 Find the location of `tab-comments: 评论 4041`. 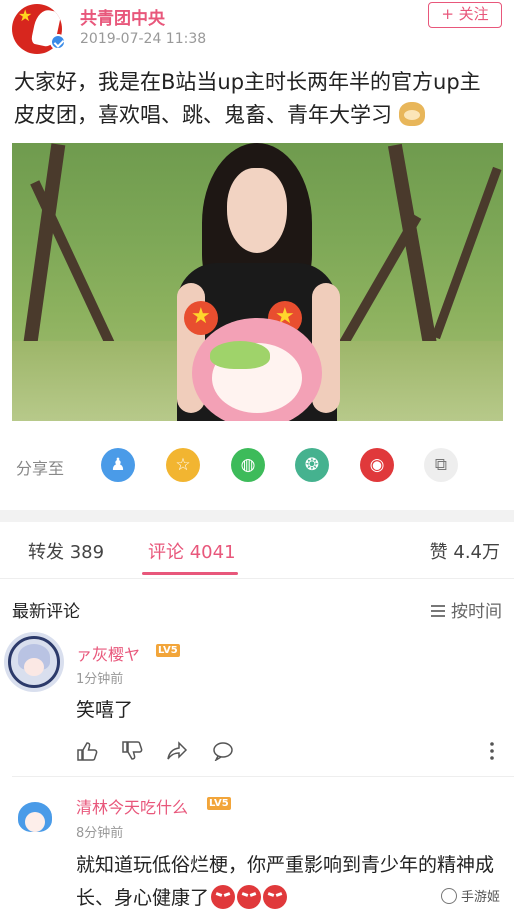

tab-comments: 评论 4041 is located at coordinates (192, 551).